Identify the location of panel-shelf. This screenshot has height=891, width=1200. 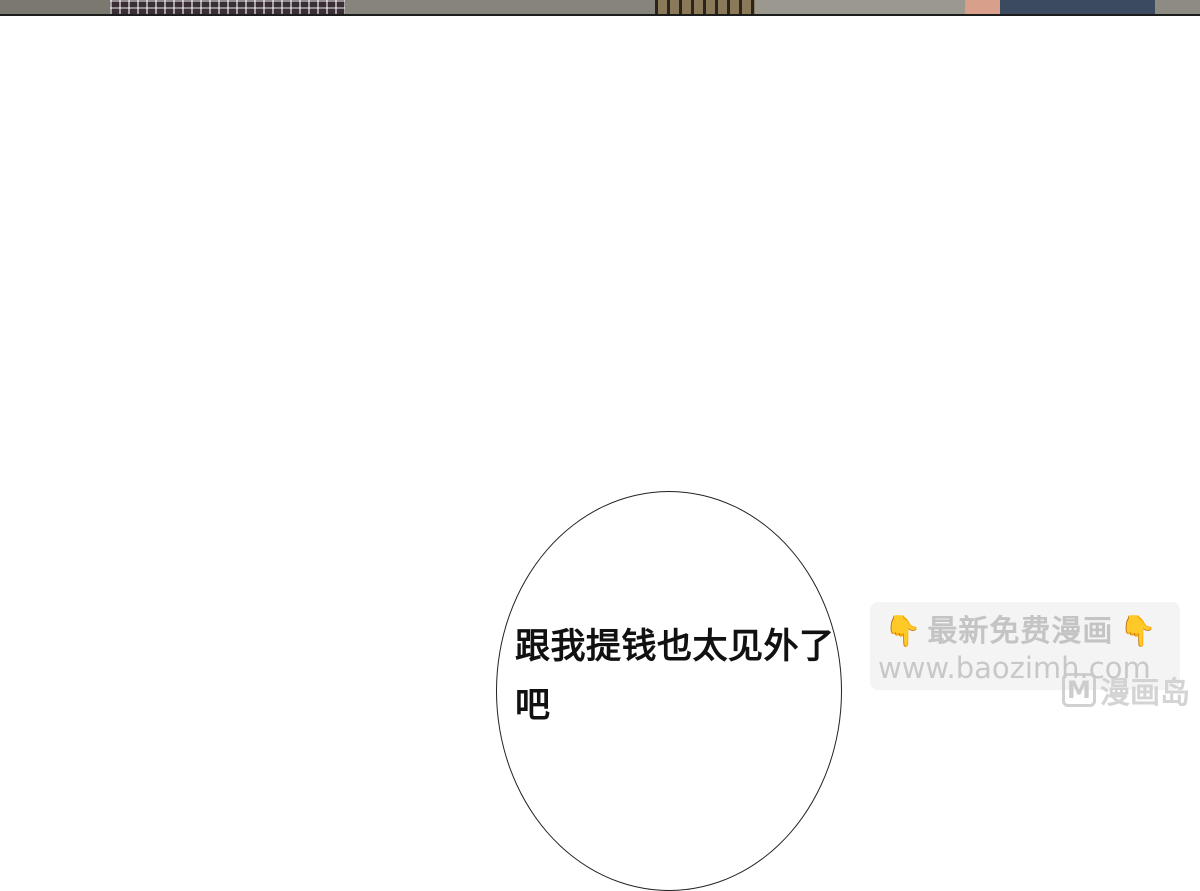
(705, 7).